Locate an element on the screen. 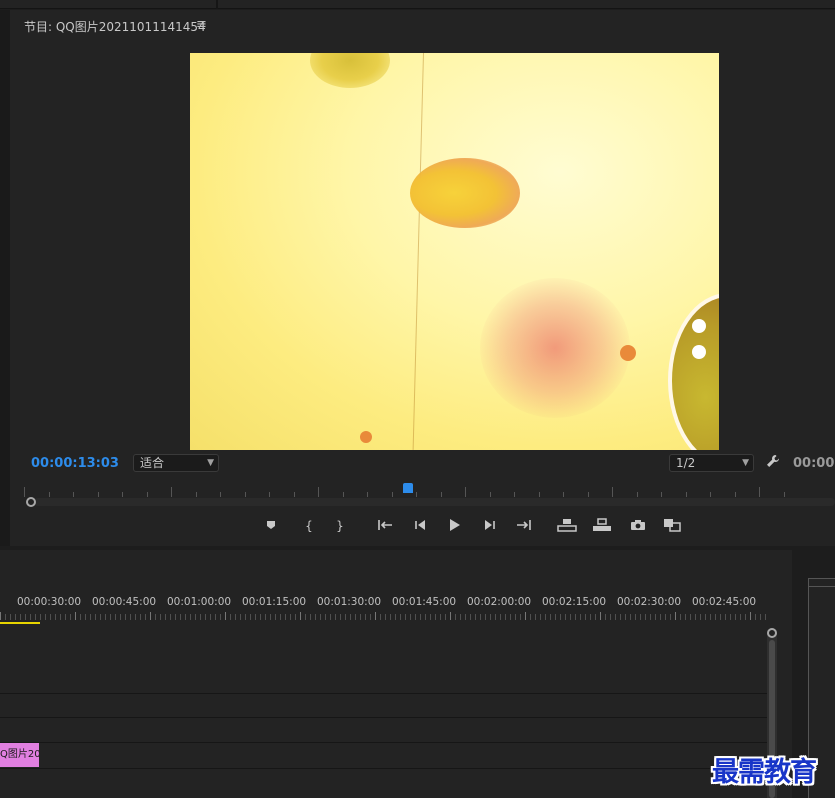 This screenshot has height=798, width=835. ruler-label: 00:01:45:00 is located at coordinates (424, 602).